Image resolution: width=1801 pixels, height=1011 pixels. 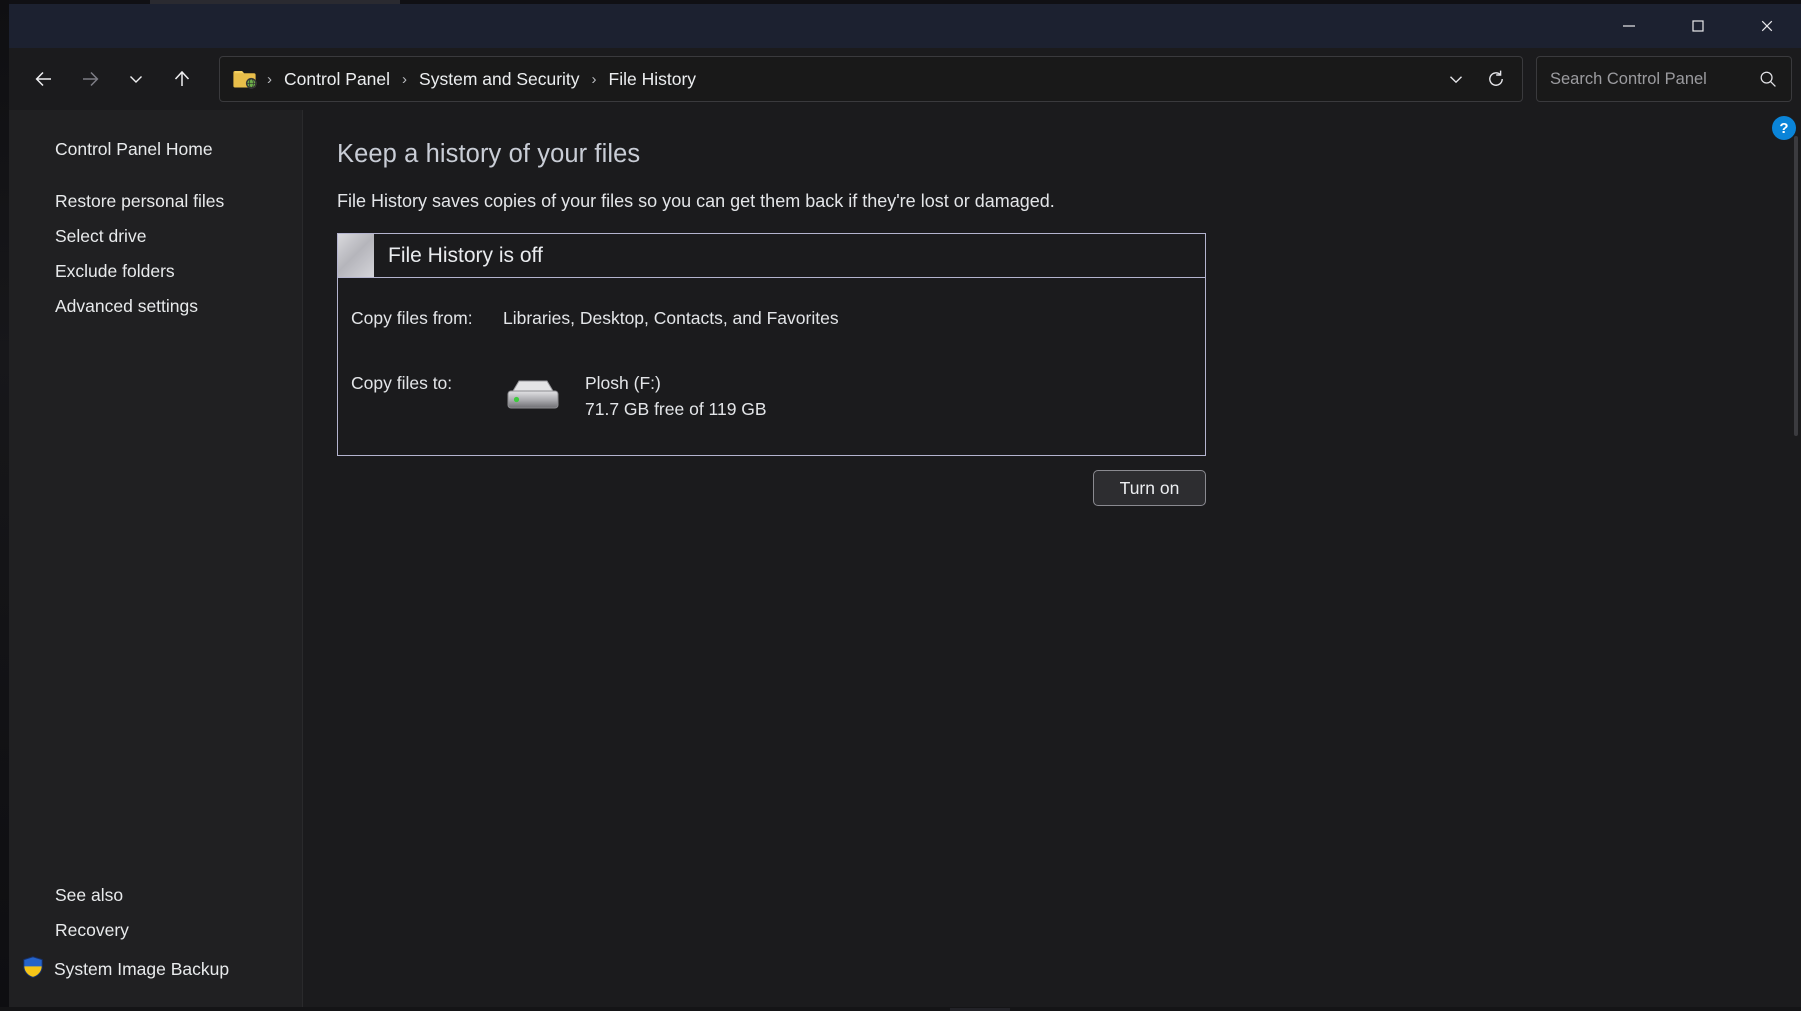 What do you see at coordinates (533, 398) in the screenshot?
I see `external-drive-icon` at bounding box center [533, 398].